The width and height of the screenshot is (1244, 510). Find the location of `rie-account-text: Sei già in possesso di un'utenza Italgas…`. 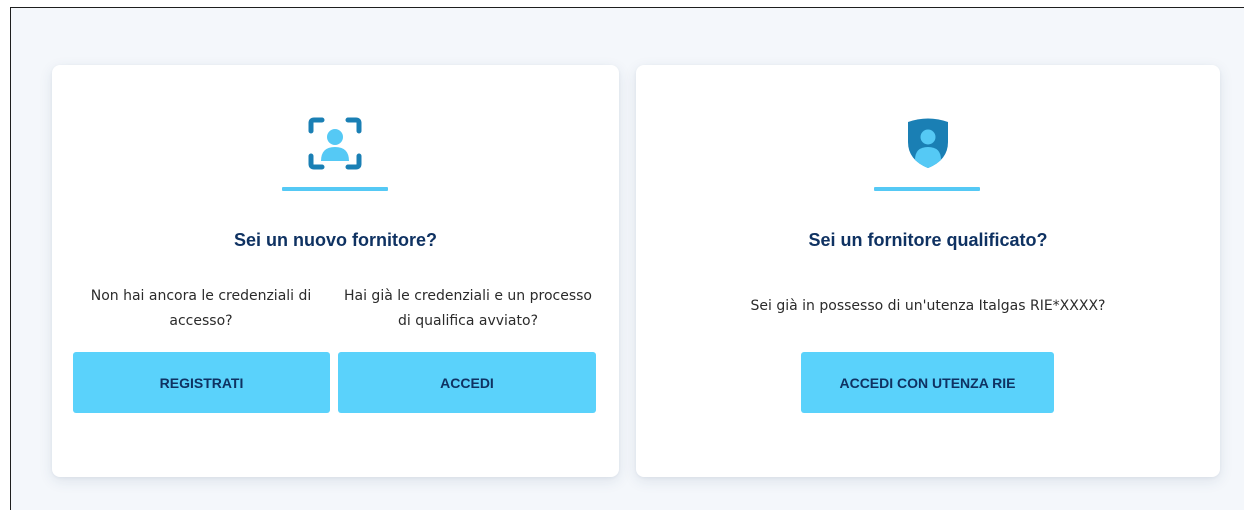

rie-account-text: Sei già in possesso di un'utenza Italgas… is located at coordinates (928, 306).